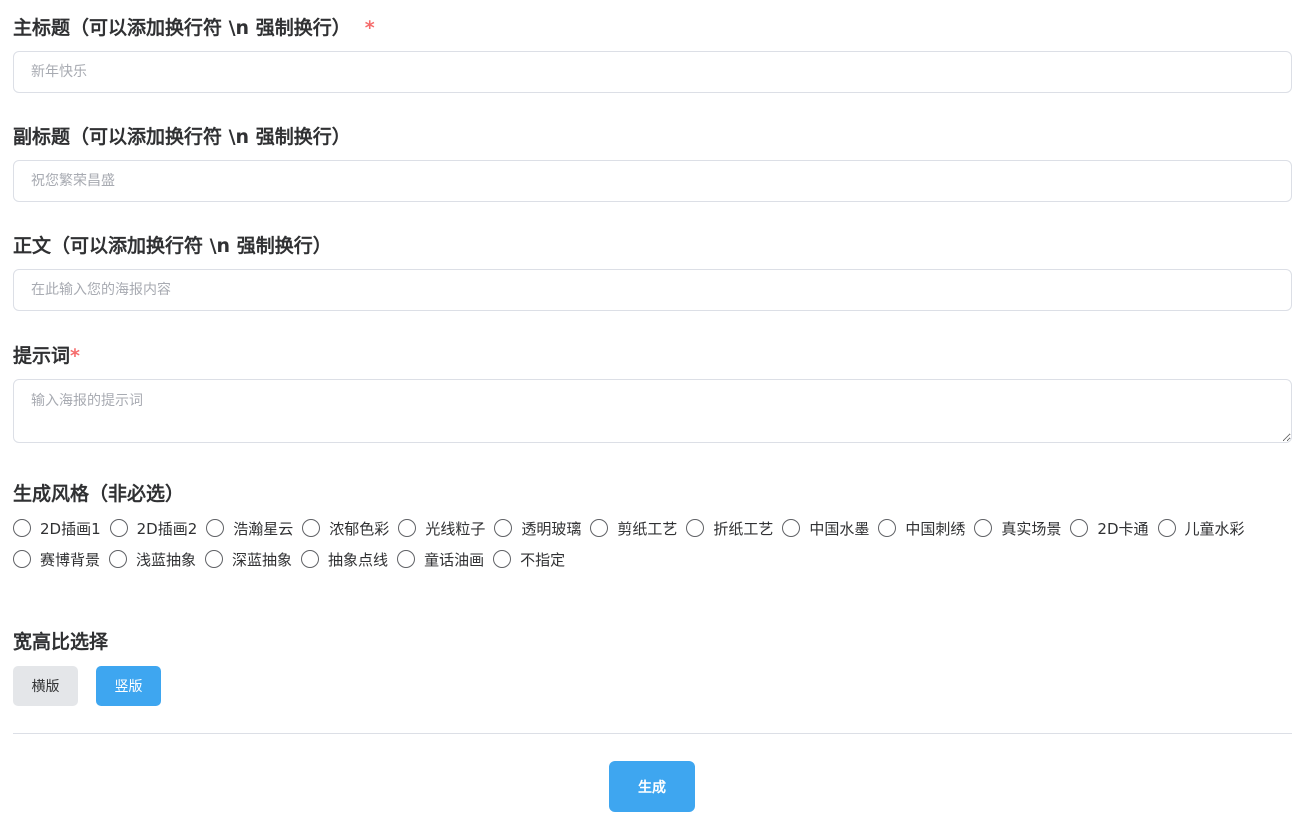  I want to click on body-label: 正文（可以添加换行符 \n 强制换行）, so click(172, 246).